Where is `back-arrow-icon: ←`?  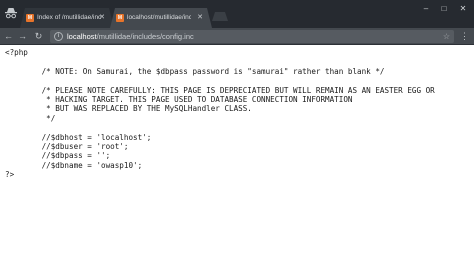 back-arrow-icon: ← is located at coordinates (8, 36).